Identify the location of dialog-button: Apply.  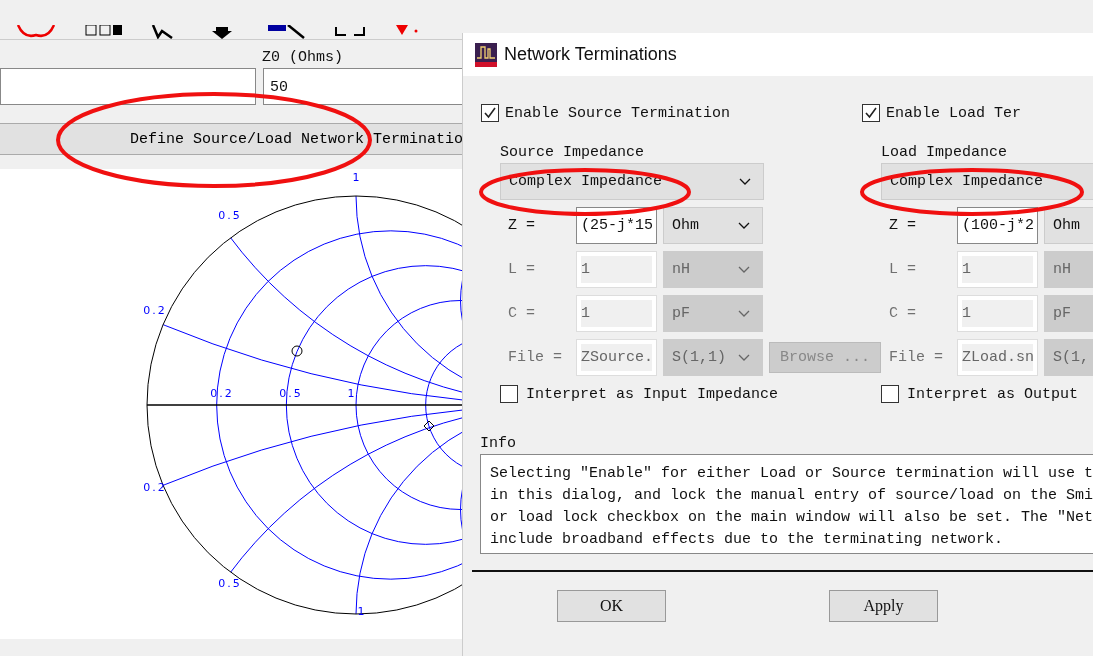
(883, 606).